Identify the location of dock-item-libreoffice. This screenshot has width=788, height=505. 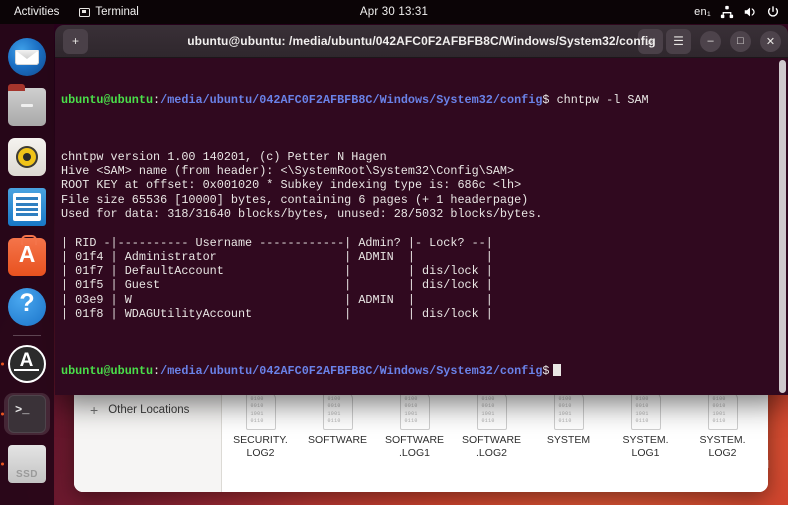
(27, 207).